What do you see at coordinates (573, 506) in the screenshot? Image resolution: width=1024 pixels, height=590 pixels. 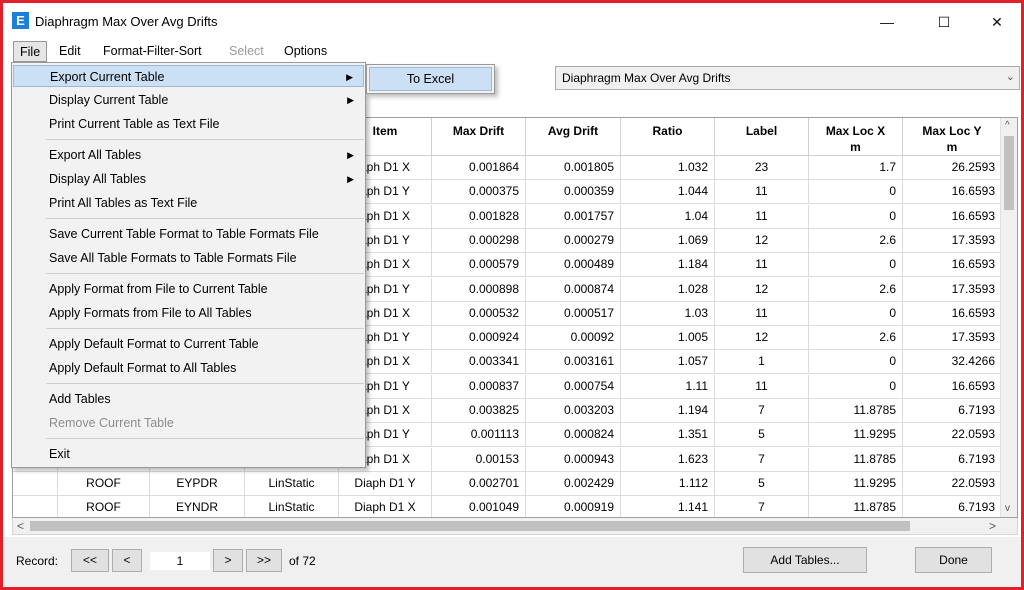 I see `avg-drift-cell: 0.000919` at bounding box center [573, 506].